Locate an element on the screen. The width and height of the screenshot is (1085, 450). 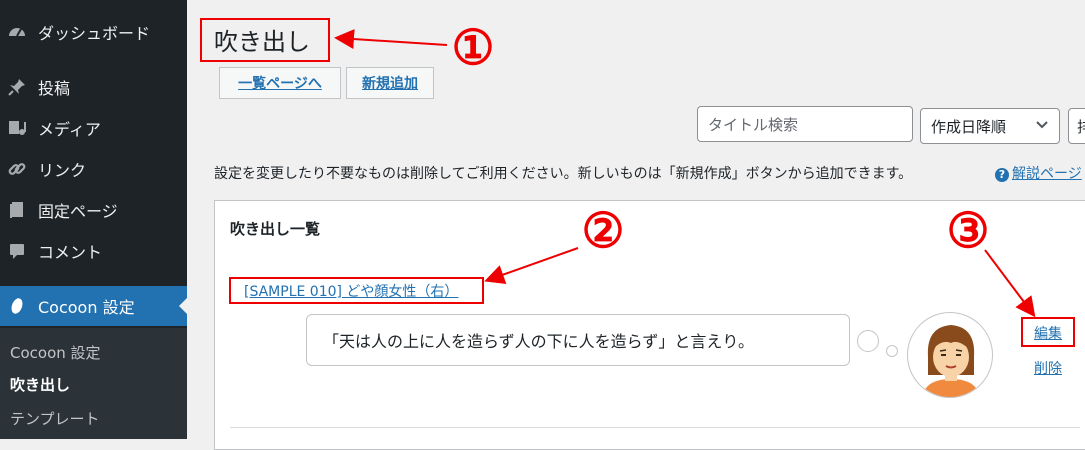
sidebar-item-media: メディア is located at coordinates (93, 128).